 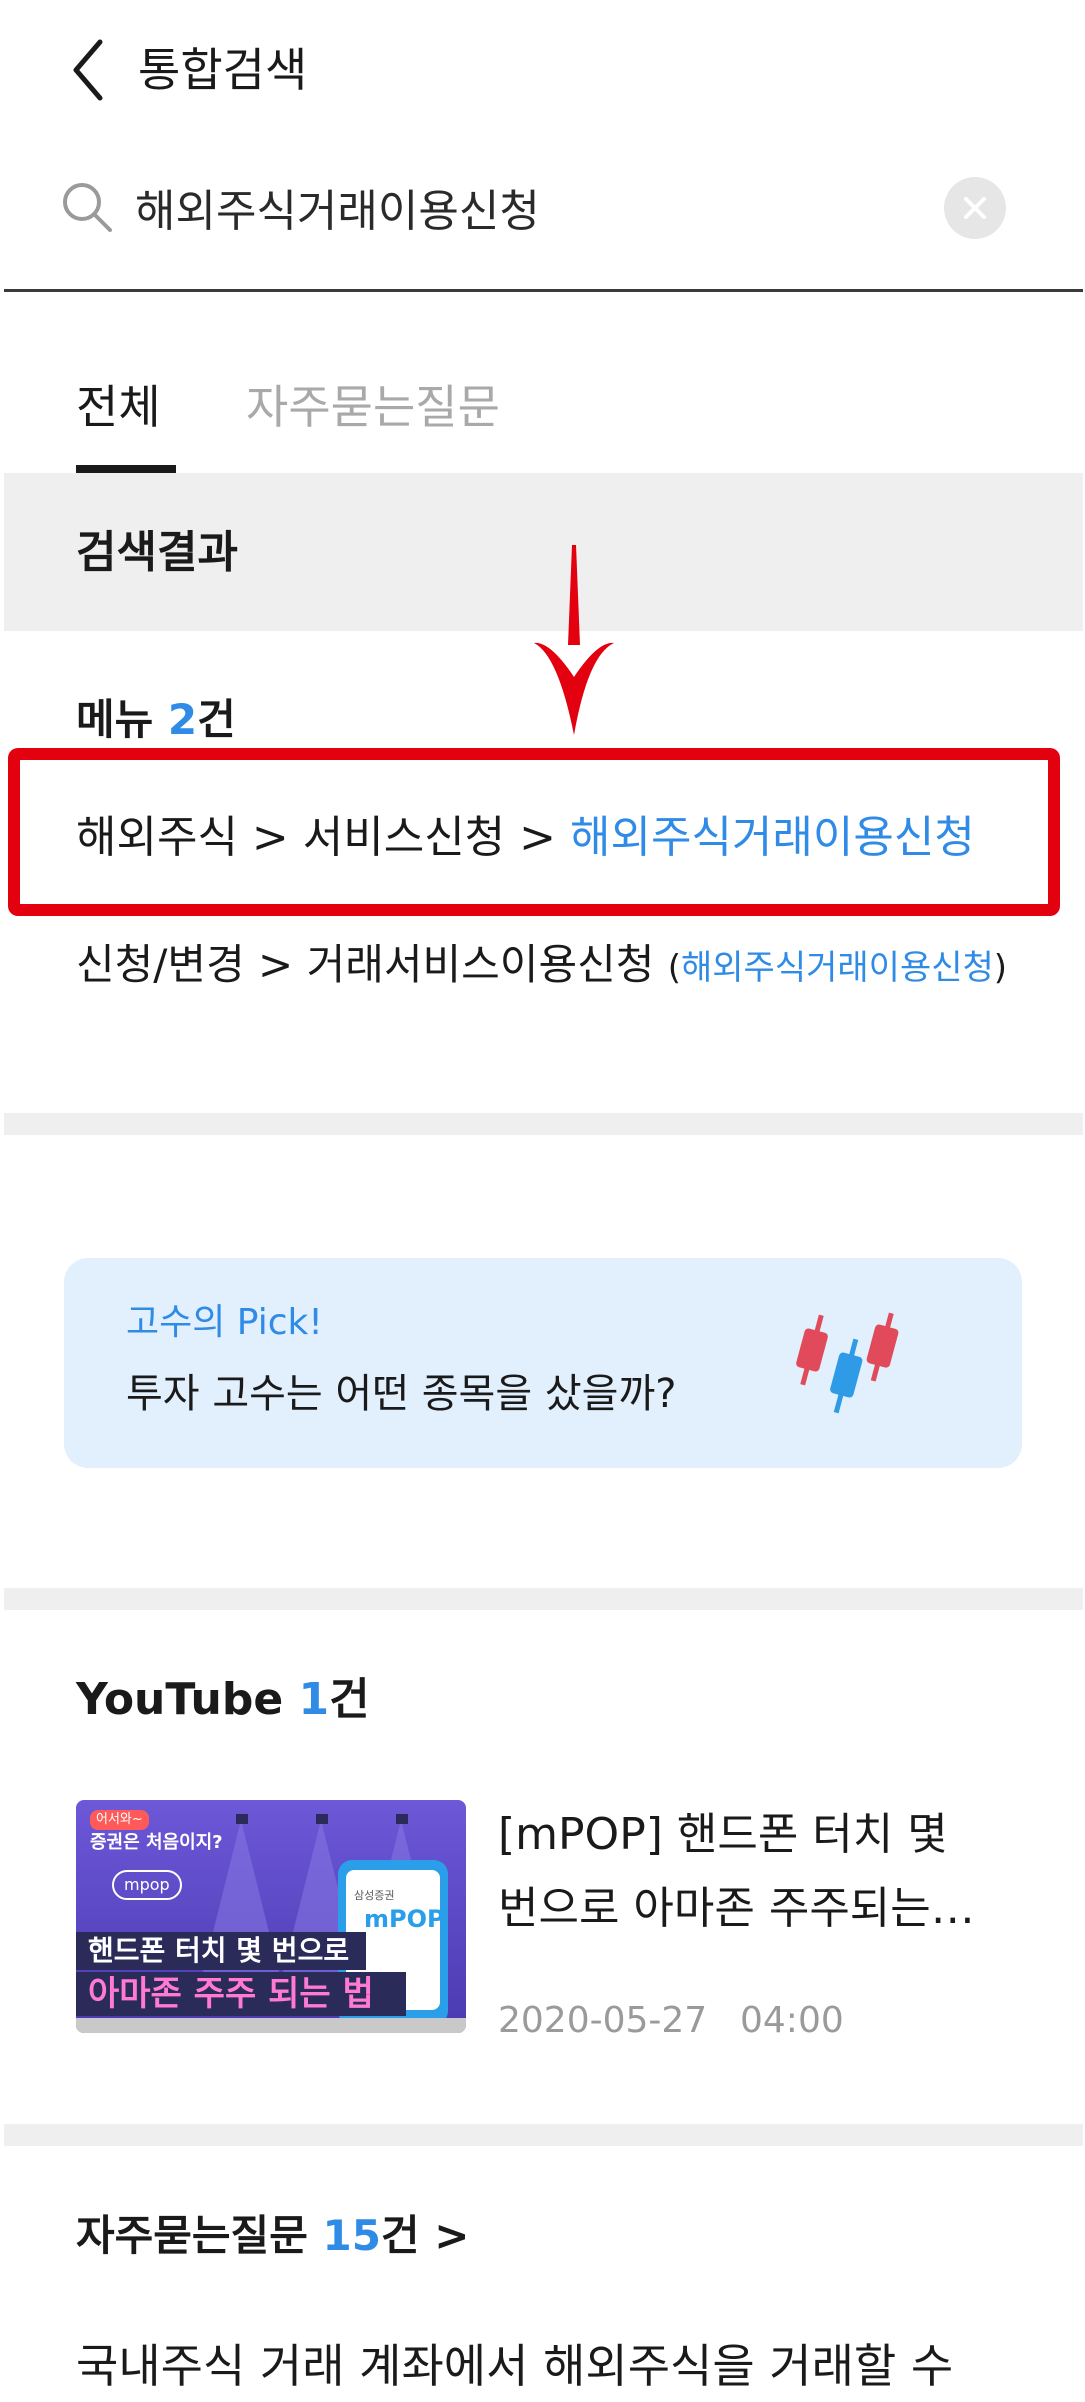 What do you see at coordinates (723, 1834) in the screenshot?
I see `video-title-line1: [mPOP] 핸드폰 터치 몇` at bounding box center [723, 1834].